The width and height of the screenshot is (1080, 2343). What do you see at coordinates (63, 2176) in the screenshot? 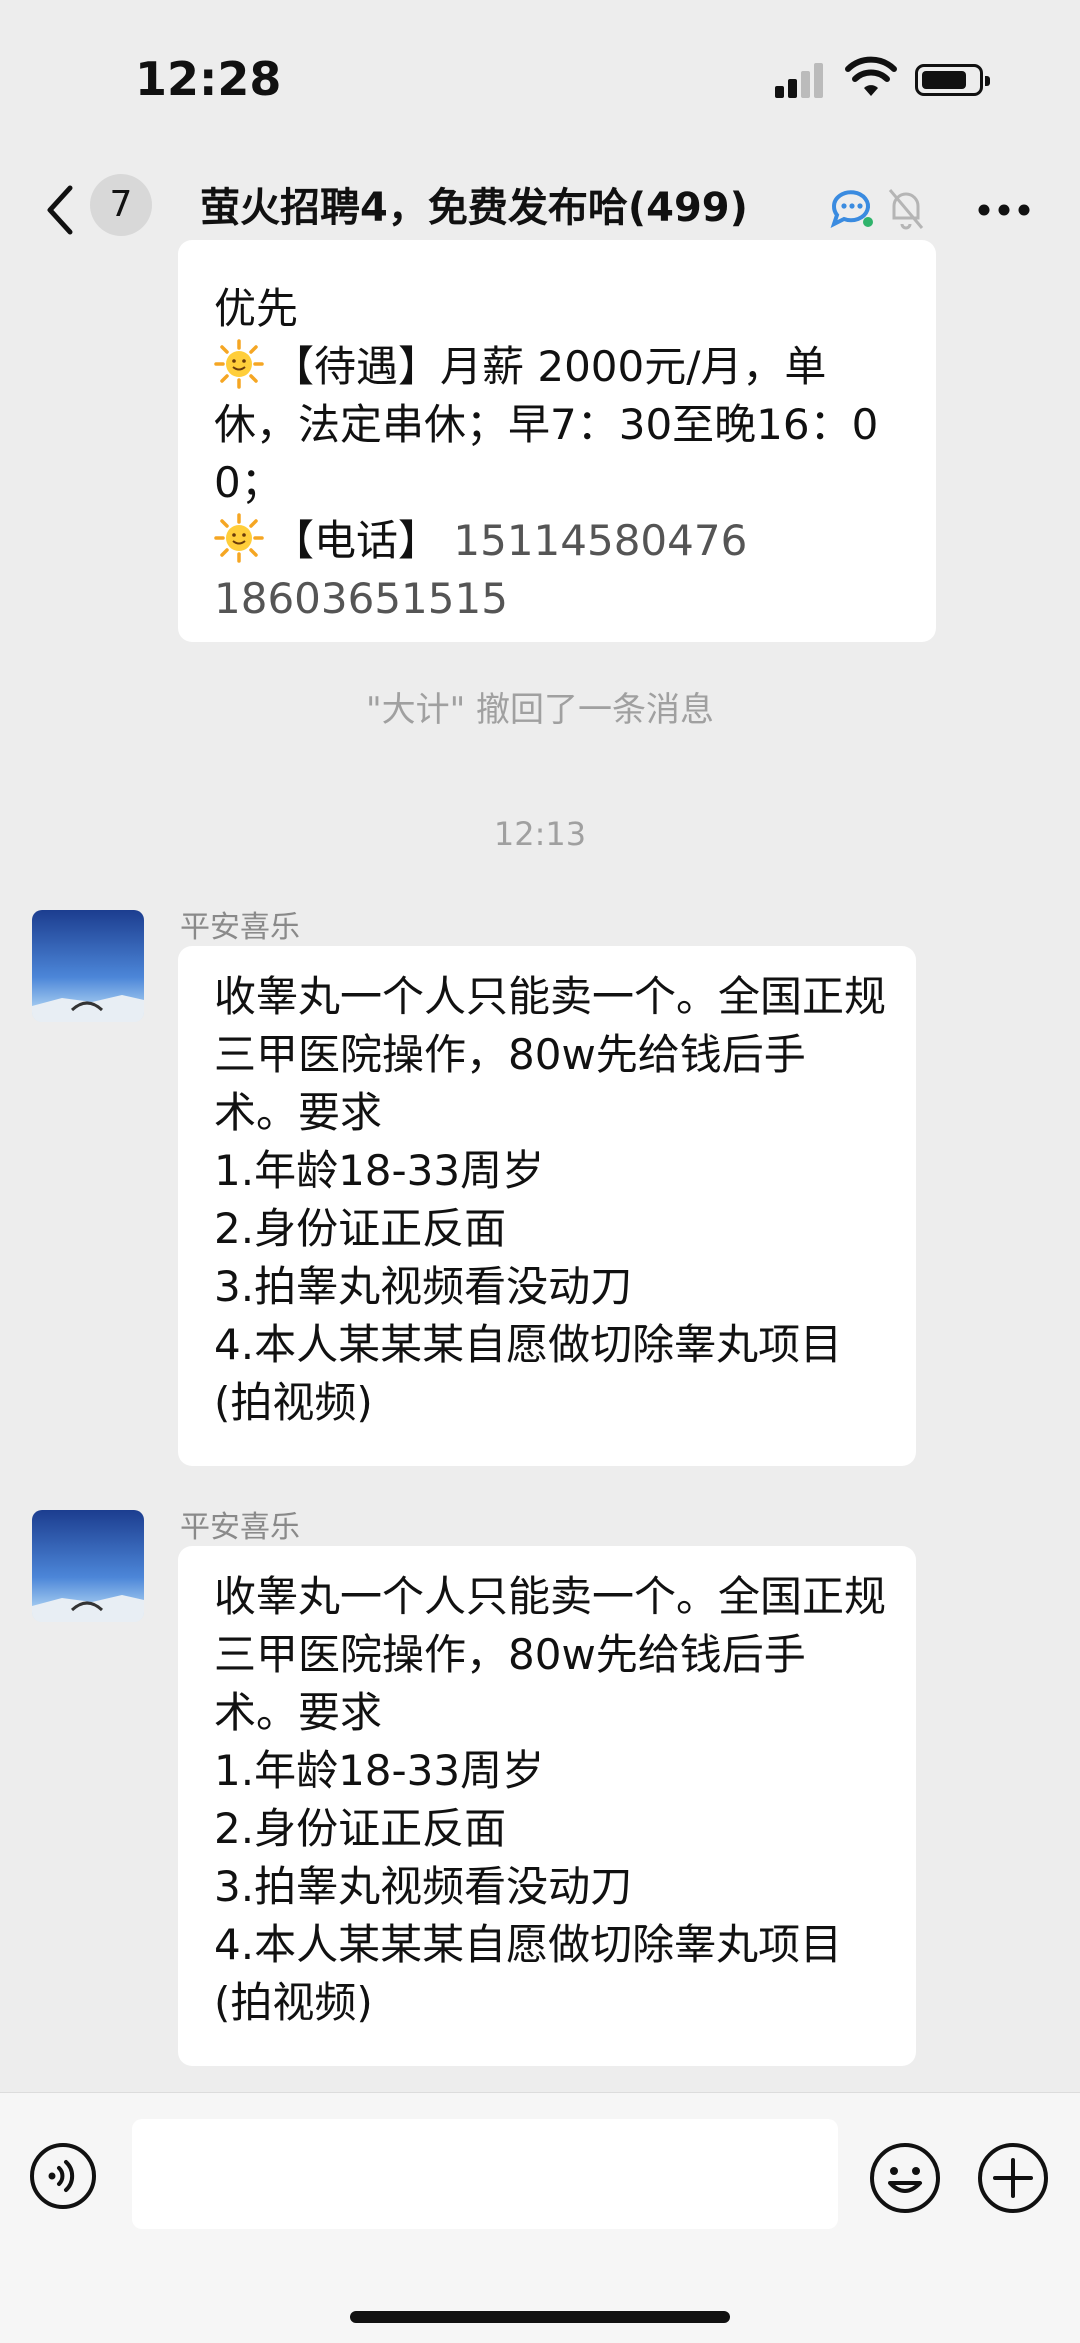
I see `voice-icon` at bounding box center [63, 2176].